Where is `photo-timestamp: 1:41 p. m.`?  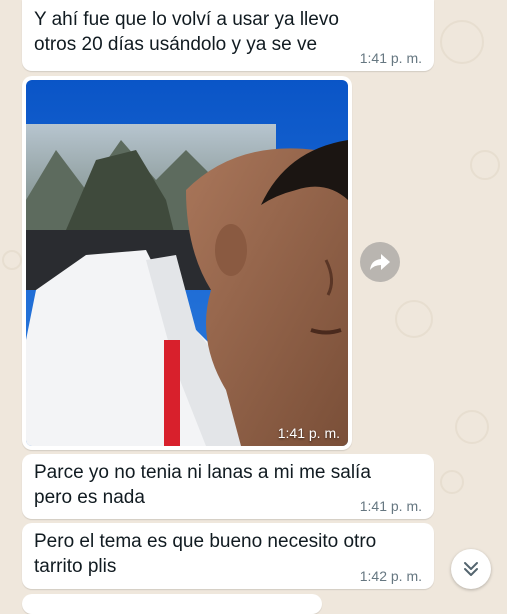 photo-timestamp: 1:41 p. m. is located at coordinates (308, 433).